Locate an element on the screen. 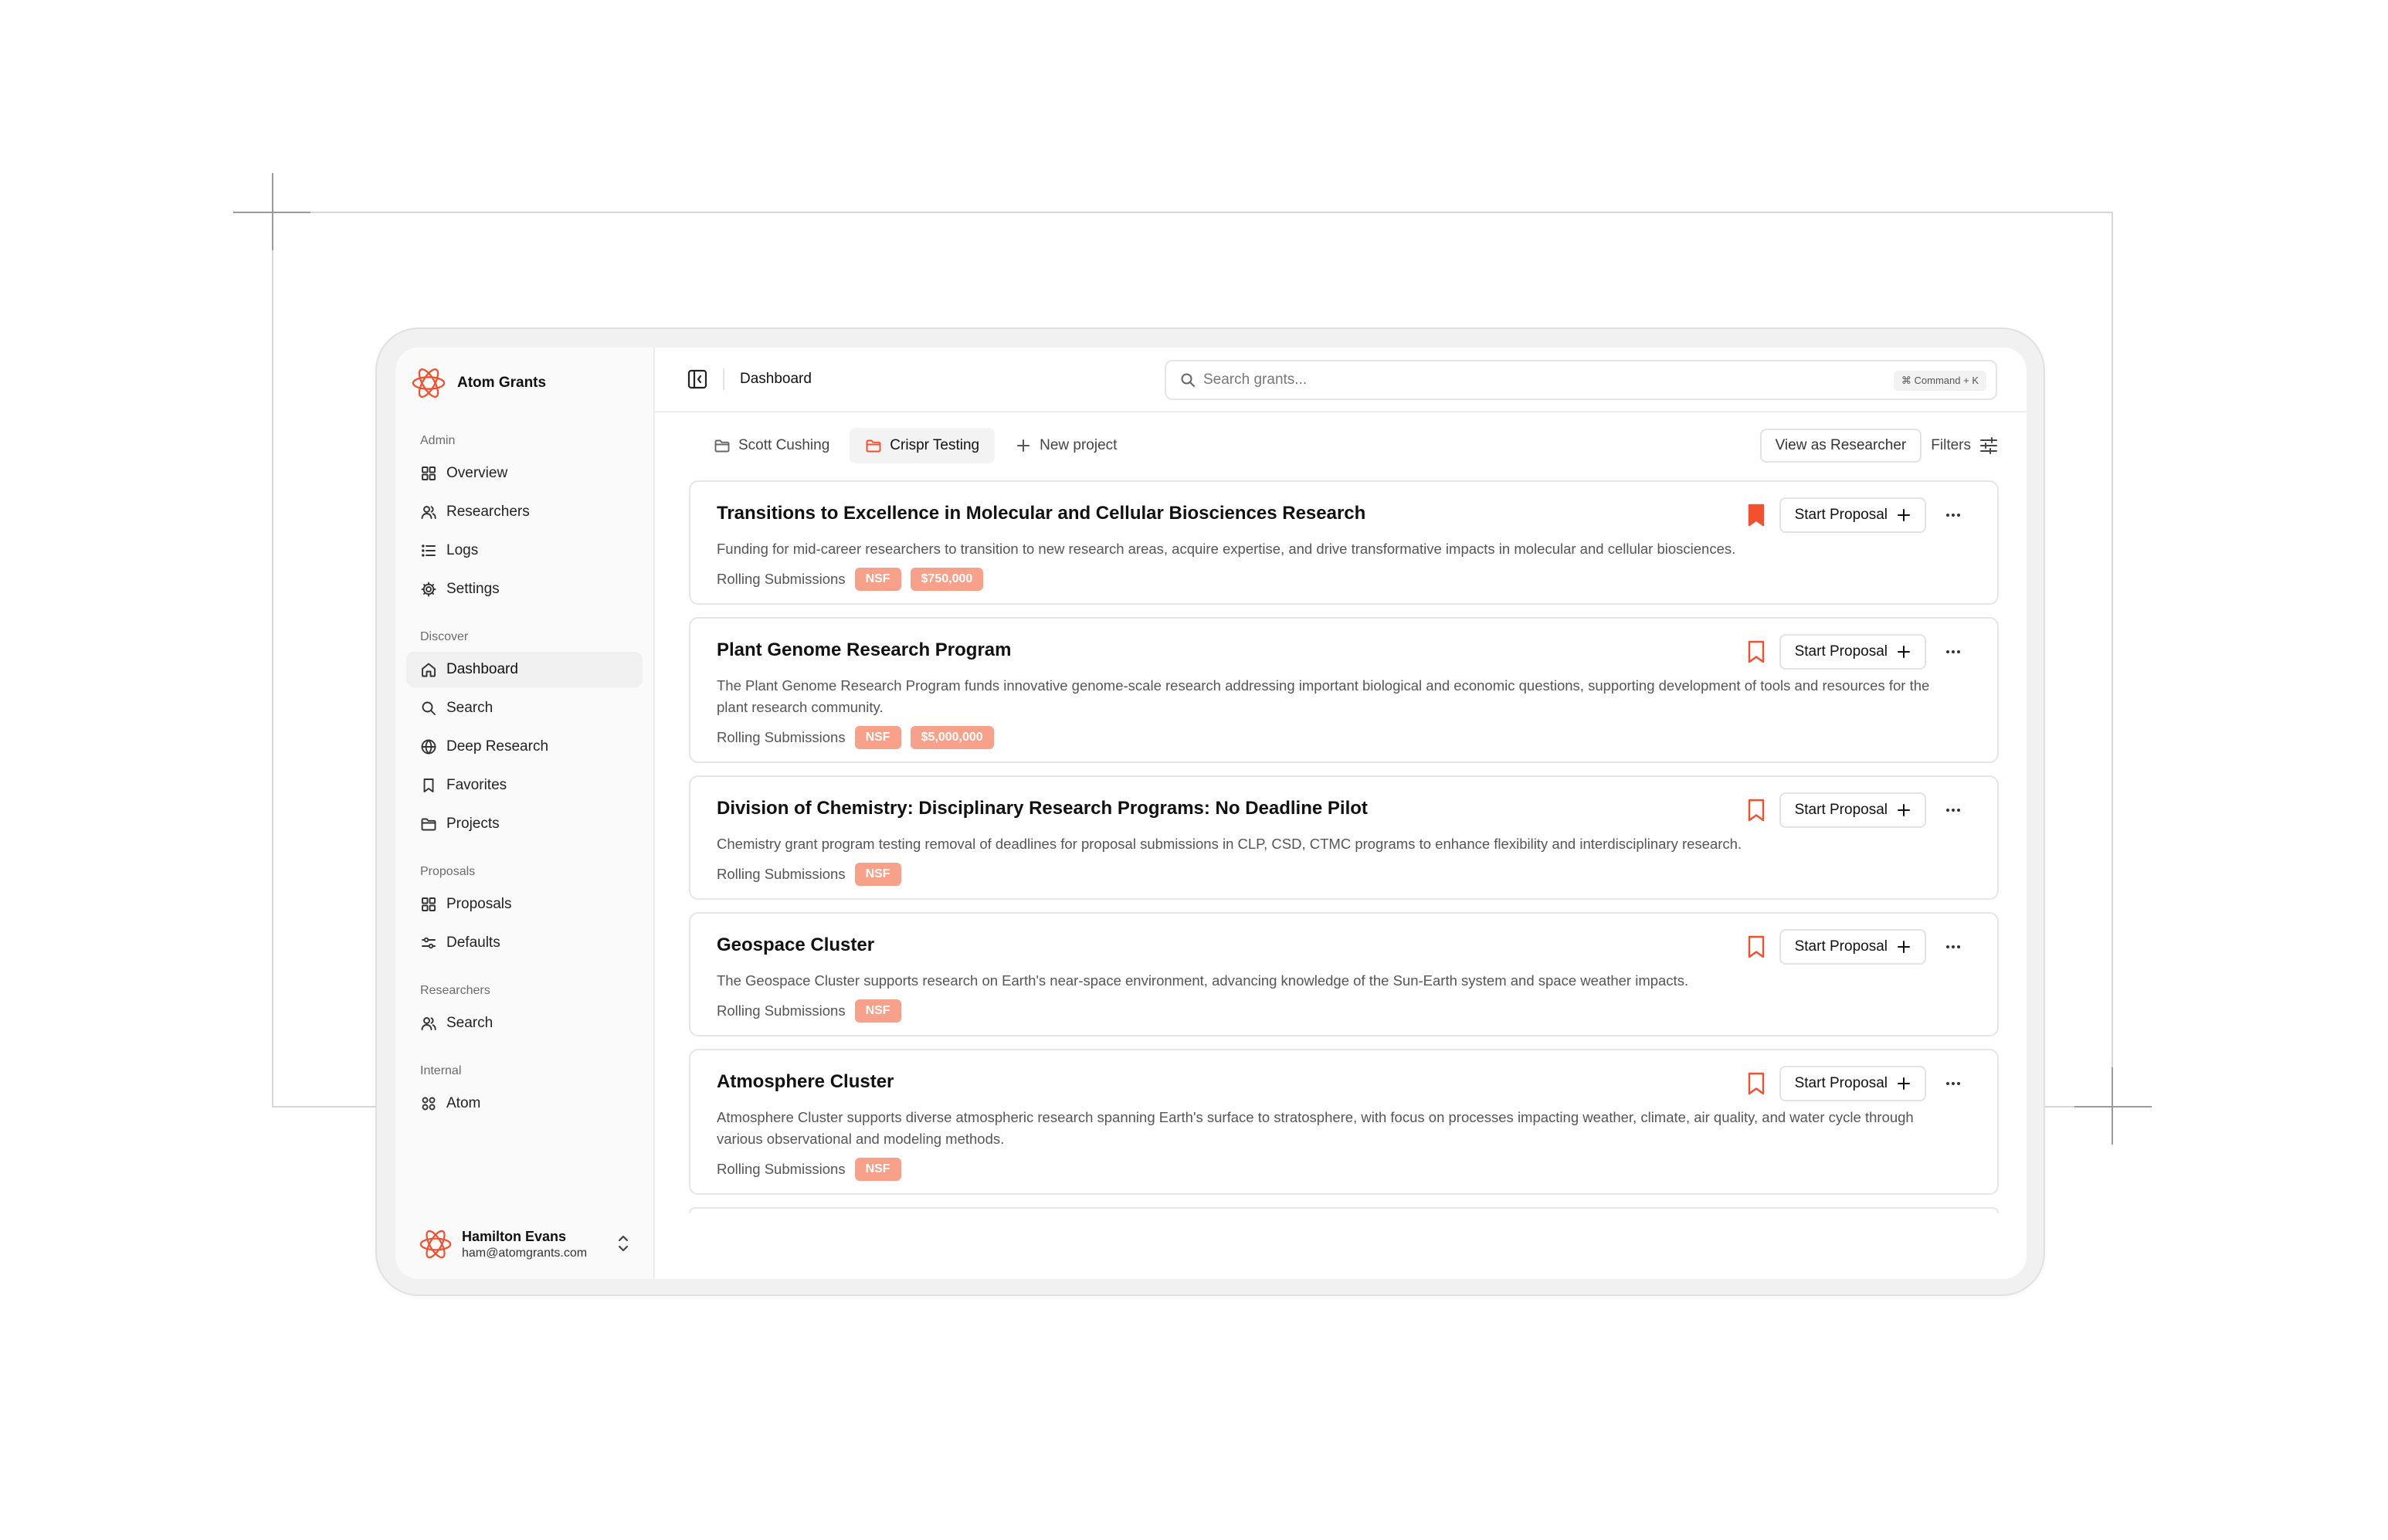 The height and width of the screenshot is (1540, 2388). sidebar-item-label: Projects is located at coordinates (473, 824).